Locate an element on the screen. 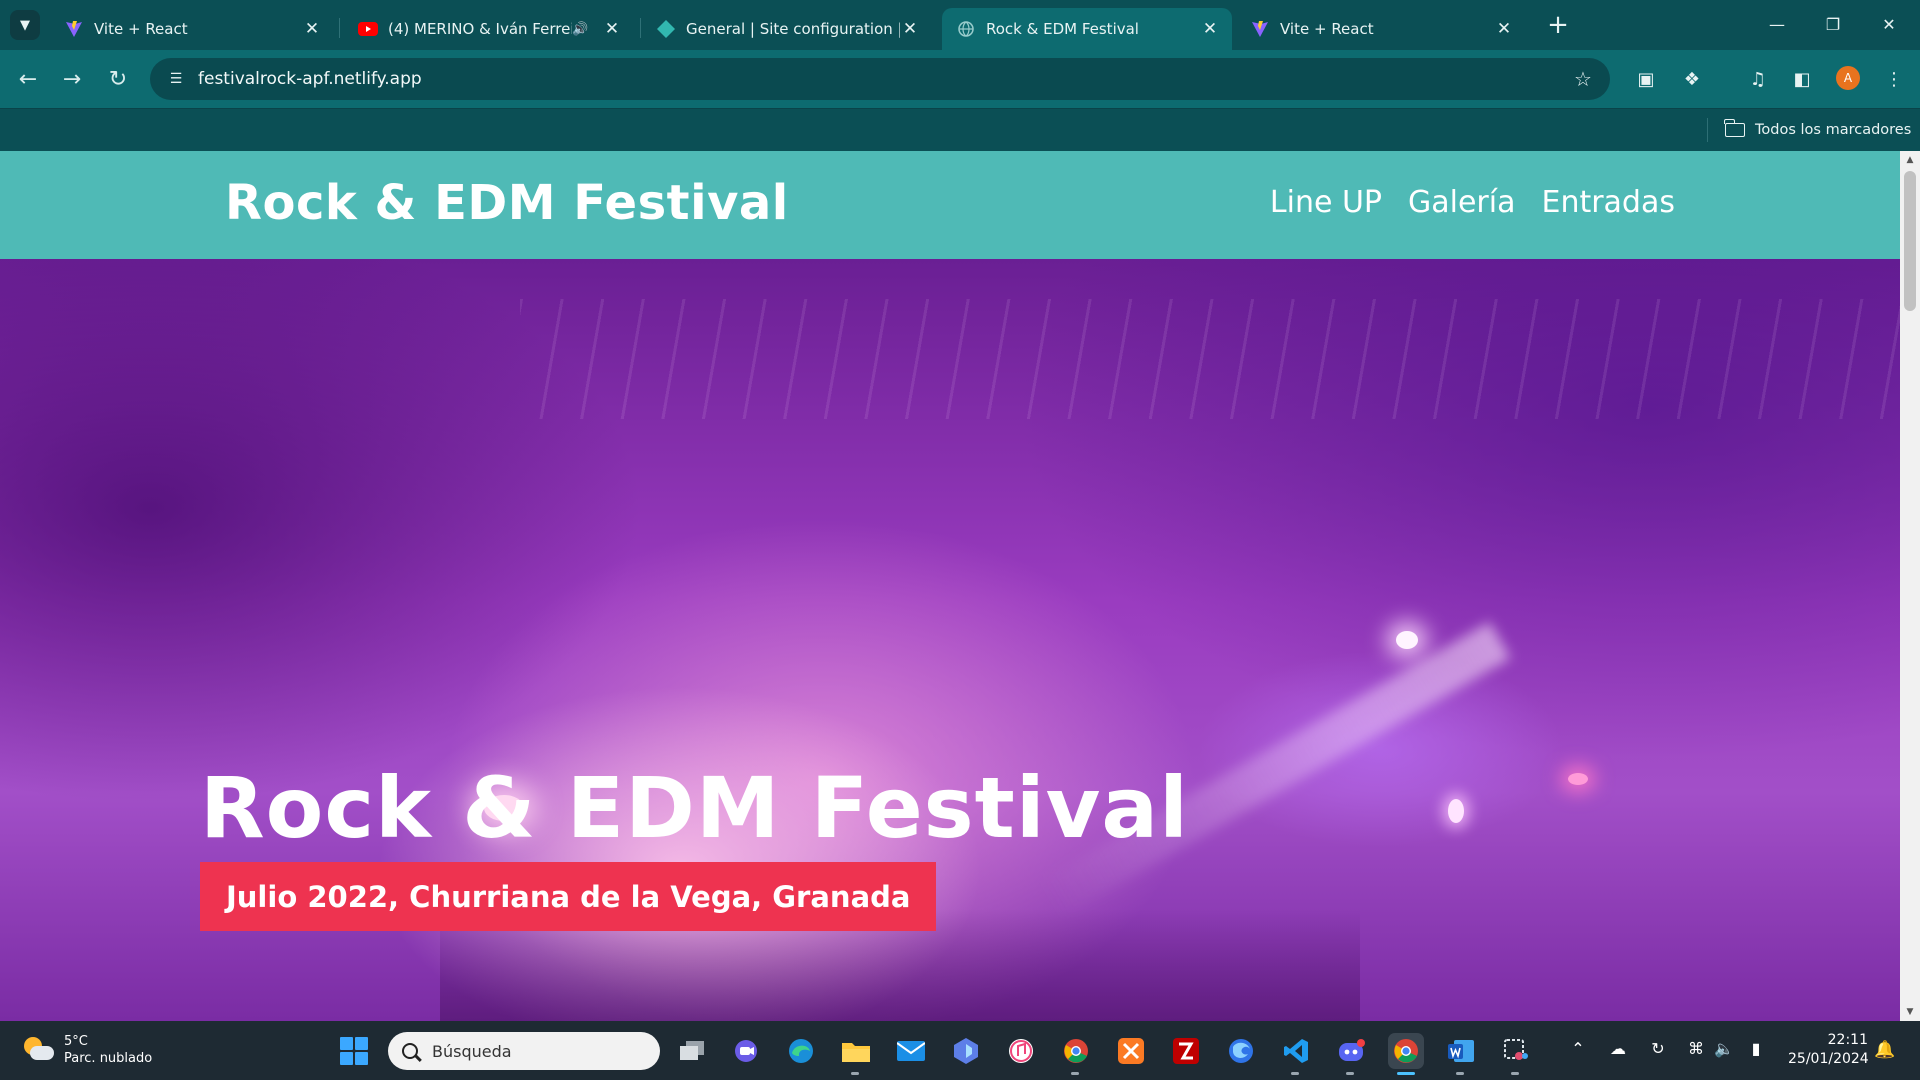 The image size is (1920, 1080). globe-icon is located at coordinates (966, 29).